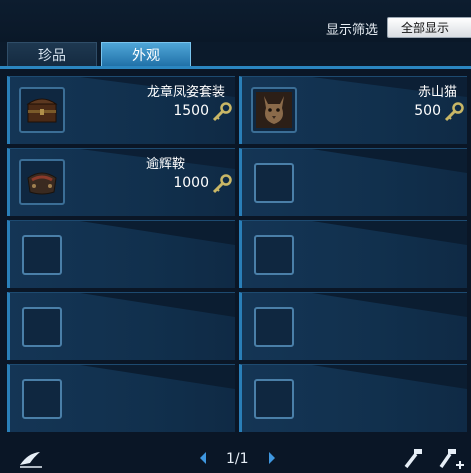  What do you see at coordinates (31, 459) in the screenshot?
I see `feather-icon` at bounding box center [31, 459].